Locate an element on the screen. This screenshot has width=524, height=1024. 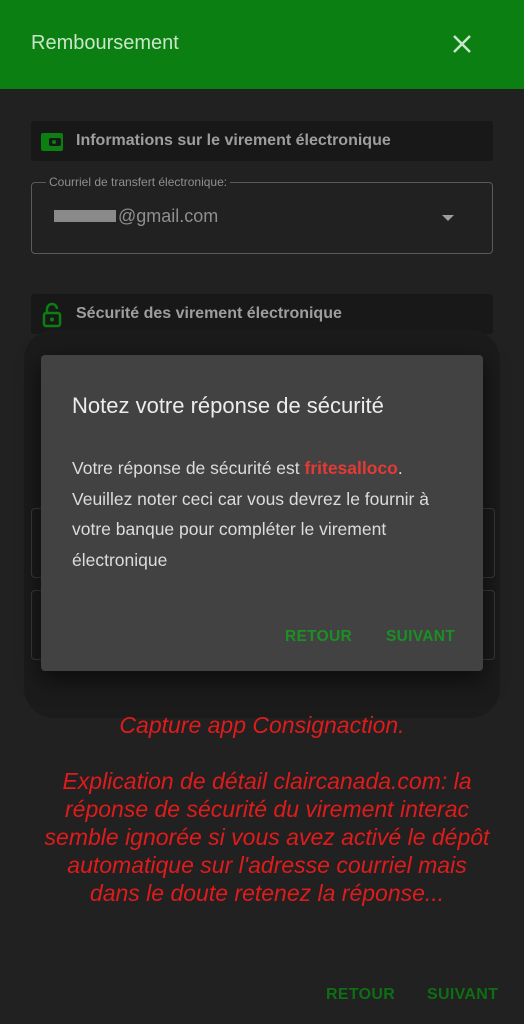
dropdown-arrow-icon is located at coordinates (448, 218).